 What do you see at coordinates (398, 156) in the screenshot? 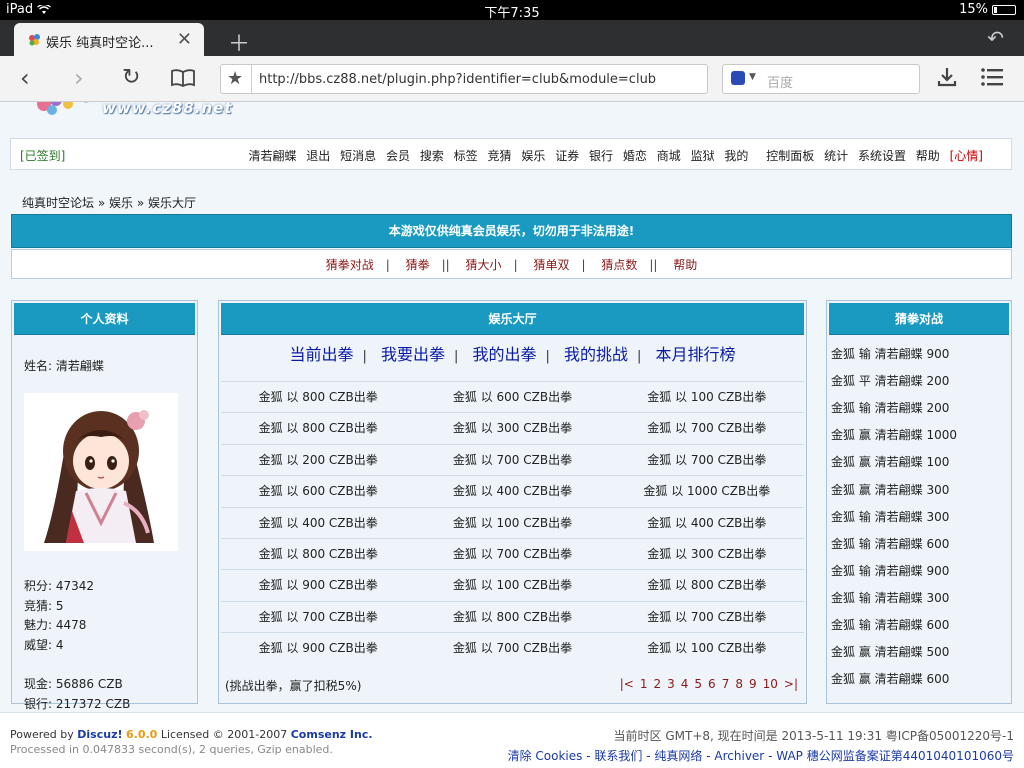
I see `nav-members: 会员` at bounding box center [398, 156].